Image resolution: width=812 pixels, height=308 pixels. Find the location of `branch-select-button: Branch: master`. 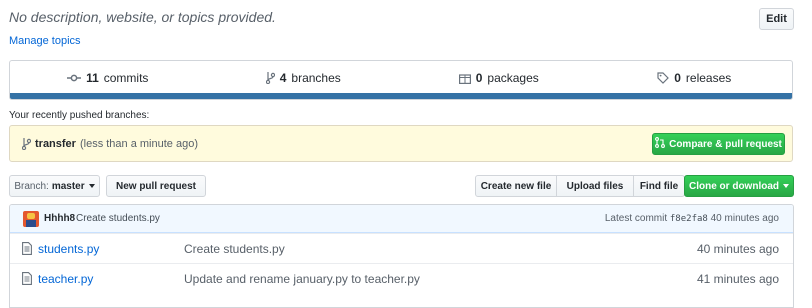

branch-select-button: Branch: master is located at coordinates (54, 186).